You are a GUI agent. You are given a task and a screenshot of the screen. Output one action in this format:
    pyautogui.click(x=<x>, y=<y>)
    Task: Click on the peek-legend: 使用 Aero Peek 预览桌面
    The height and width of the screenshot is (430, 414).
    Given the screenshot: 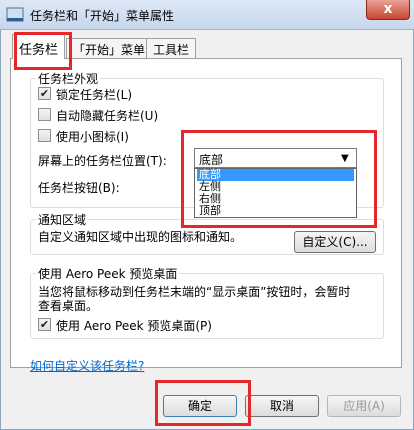 What is the action you would take?
    pyautogui.click(x=108, y=273)
    